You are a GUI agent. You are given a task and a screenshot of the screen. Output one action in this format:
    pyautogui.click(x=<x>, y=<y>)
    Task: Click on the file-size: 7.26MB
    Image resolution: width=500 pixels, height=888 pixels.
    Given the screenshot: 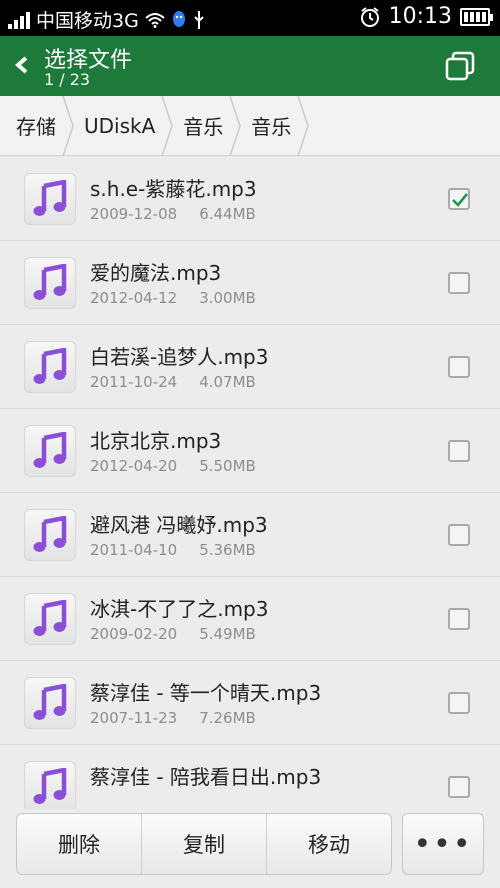 What is the action you would take?
    pyautogui.click(x=227, y=718)
    